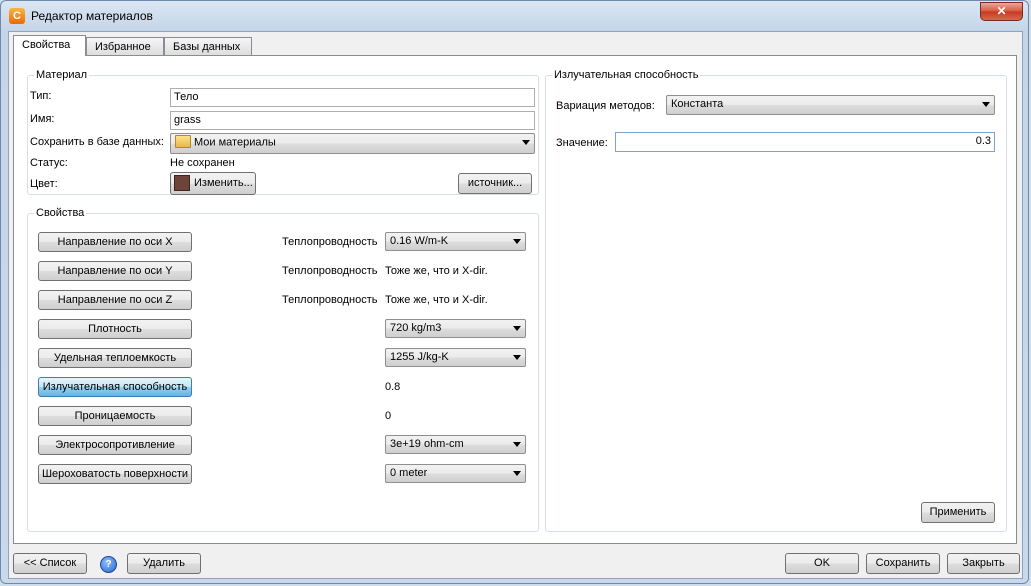  Describe the element at coordinates (182, 183) in the screenshot. I see `color-swatch` at that location.